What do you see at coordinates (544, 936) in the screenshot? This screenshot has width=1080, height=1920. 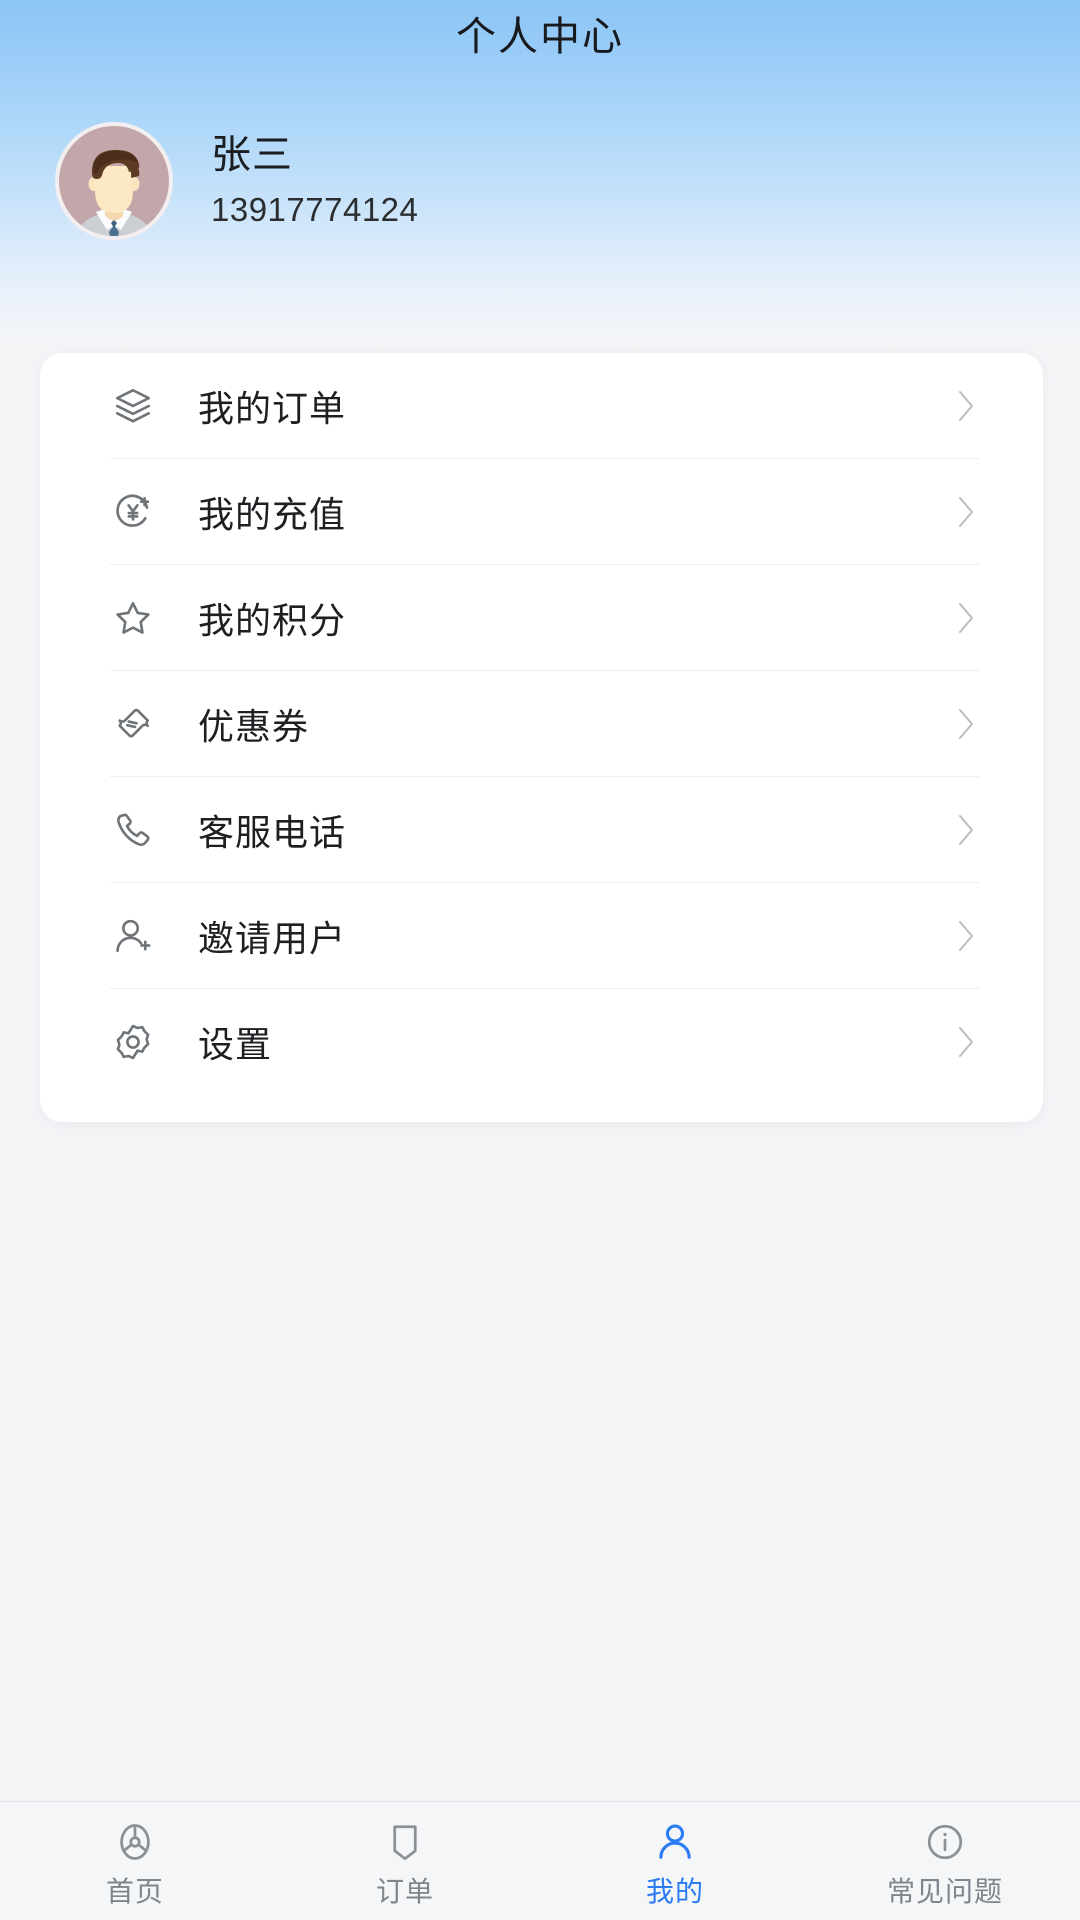 I see `menu-item-invite-user: 邀请用户` at bounding box center [544, 936].